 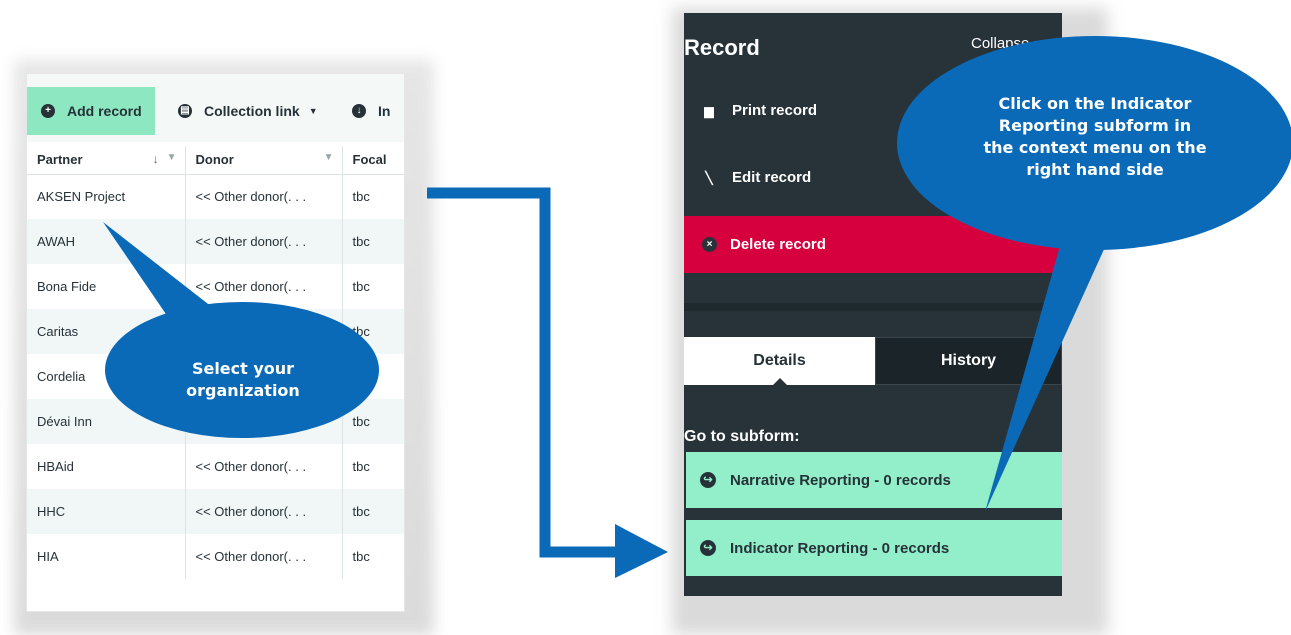 I want to click on right-callout-tail, so click(x=1050, y=368).